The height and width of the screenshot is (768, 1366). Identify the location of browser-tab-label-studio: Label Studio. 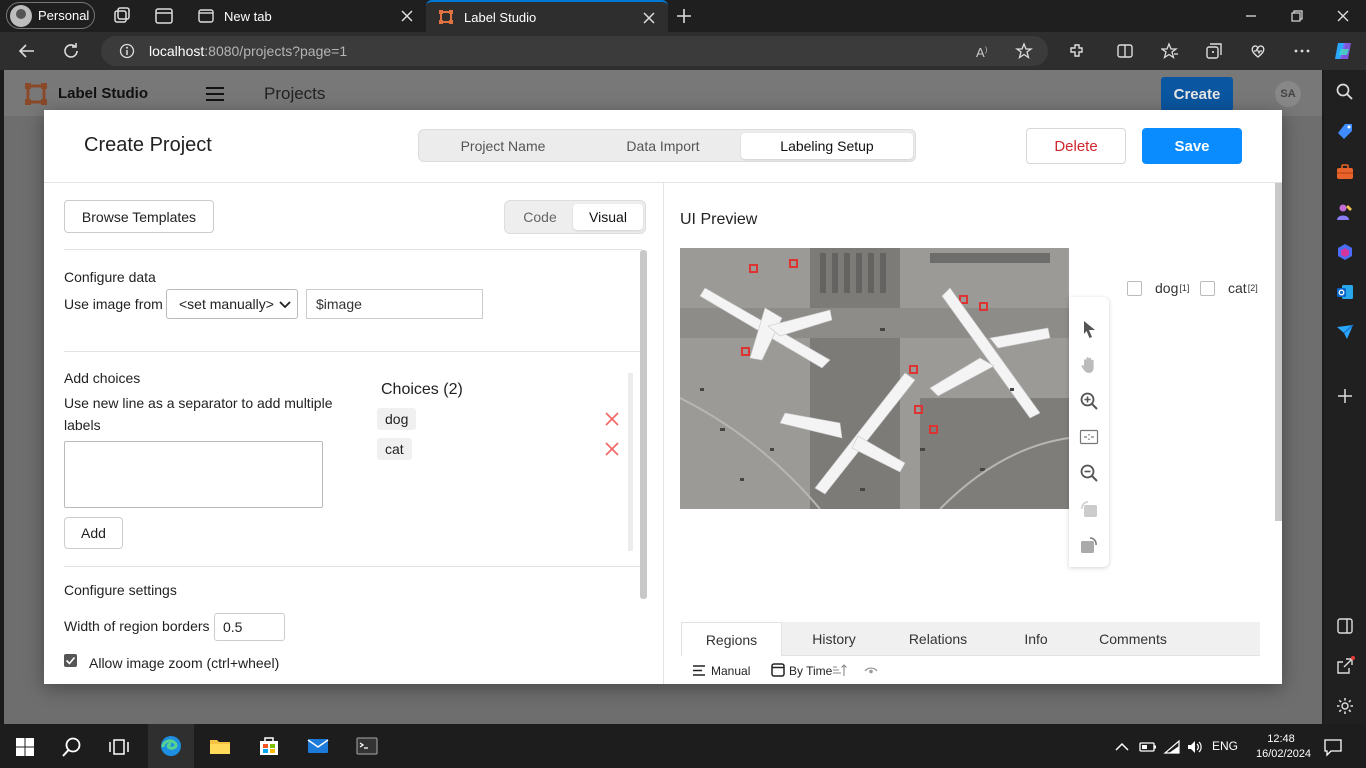
(547, 16).